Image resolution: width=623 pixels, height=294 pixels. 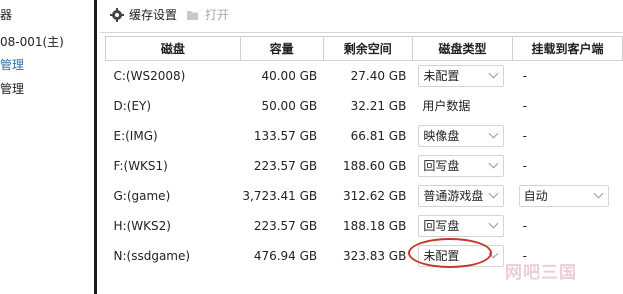 I want to click on table-row: E:(IMG) 133.57 GB 66.81 GB 映像盘 -, so click(x=364, y=136).